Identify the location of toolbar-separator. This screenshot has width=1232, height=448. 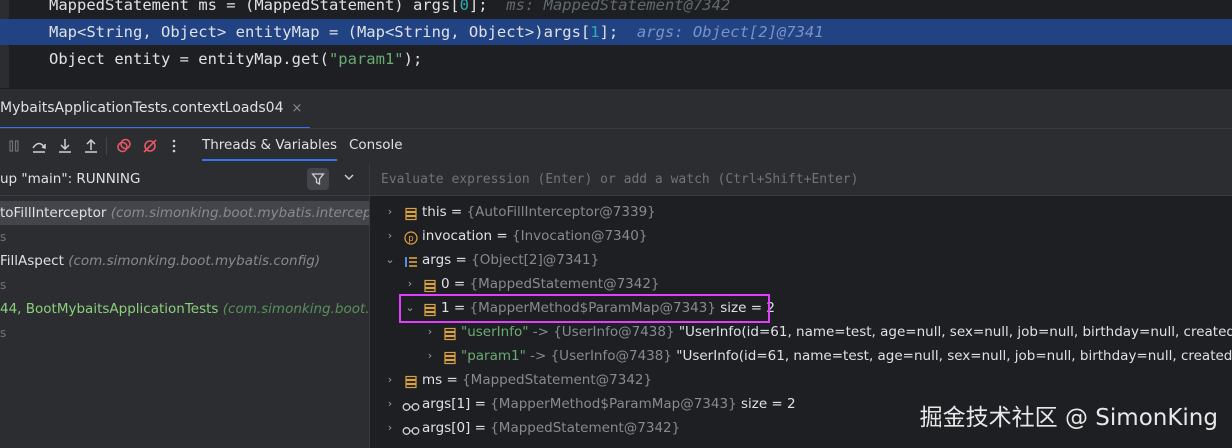
(106, 146).